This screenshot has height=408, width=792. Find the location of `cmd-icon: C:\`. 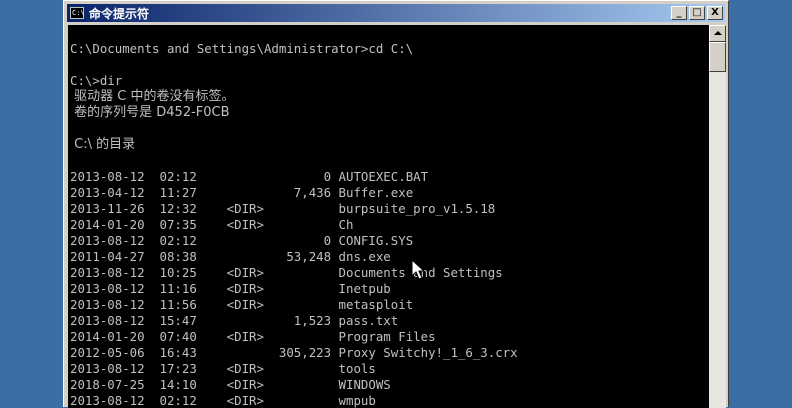

cmd-icon: C:\ is located at coordinates (77, 13).